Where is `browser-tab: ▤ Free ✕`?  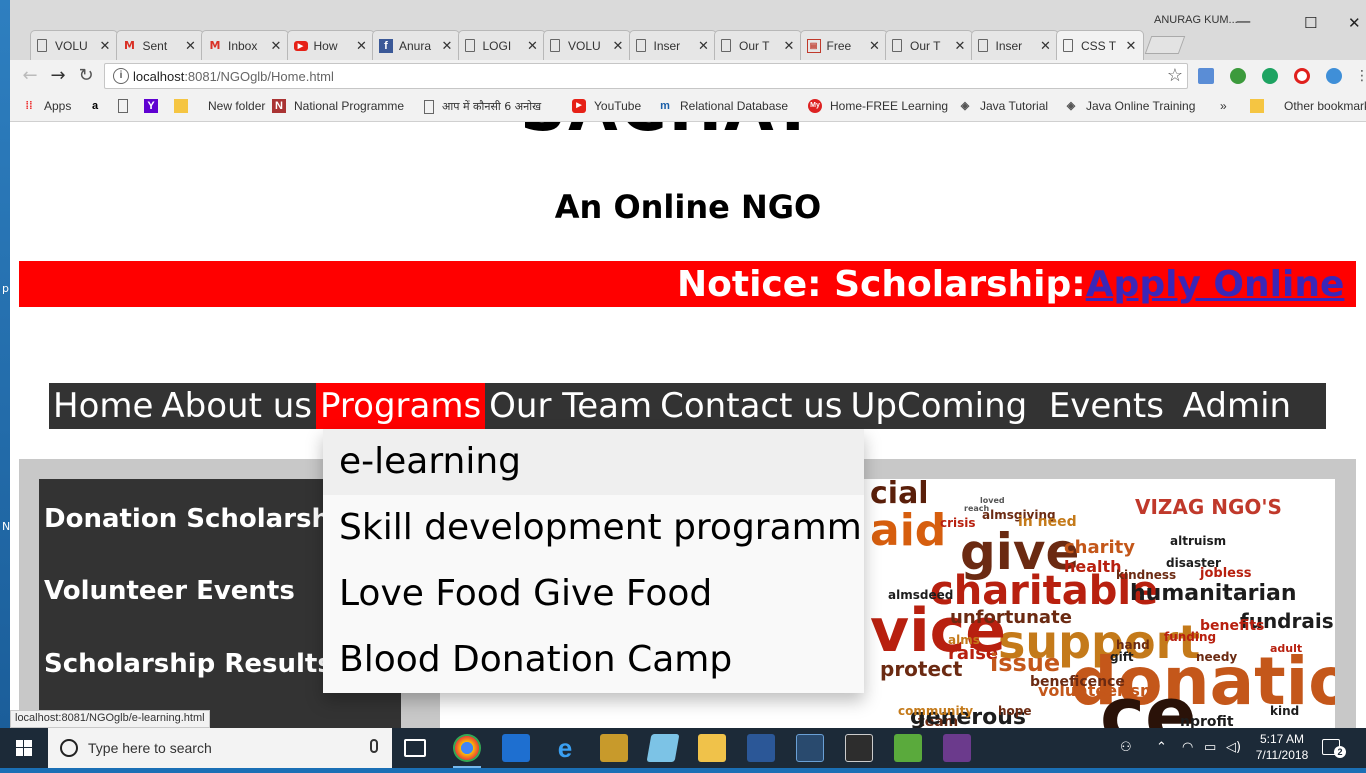 browser-tab: ▤ Free ✕ is located at coordinates (843, 45).